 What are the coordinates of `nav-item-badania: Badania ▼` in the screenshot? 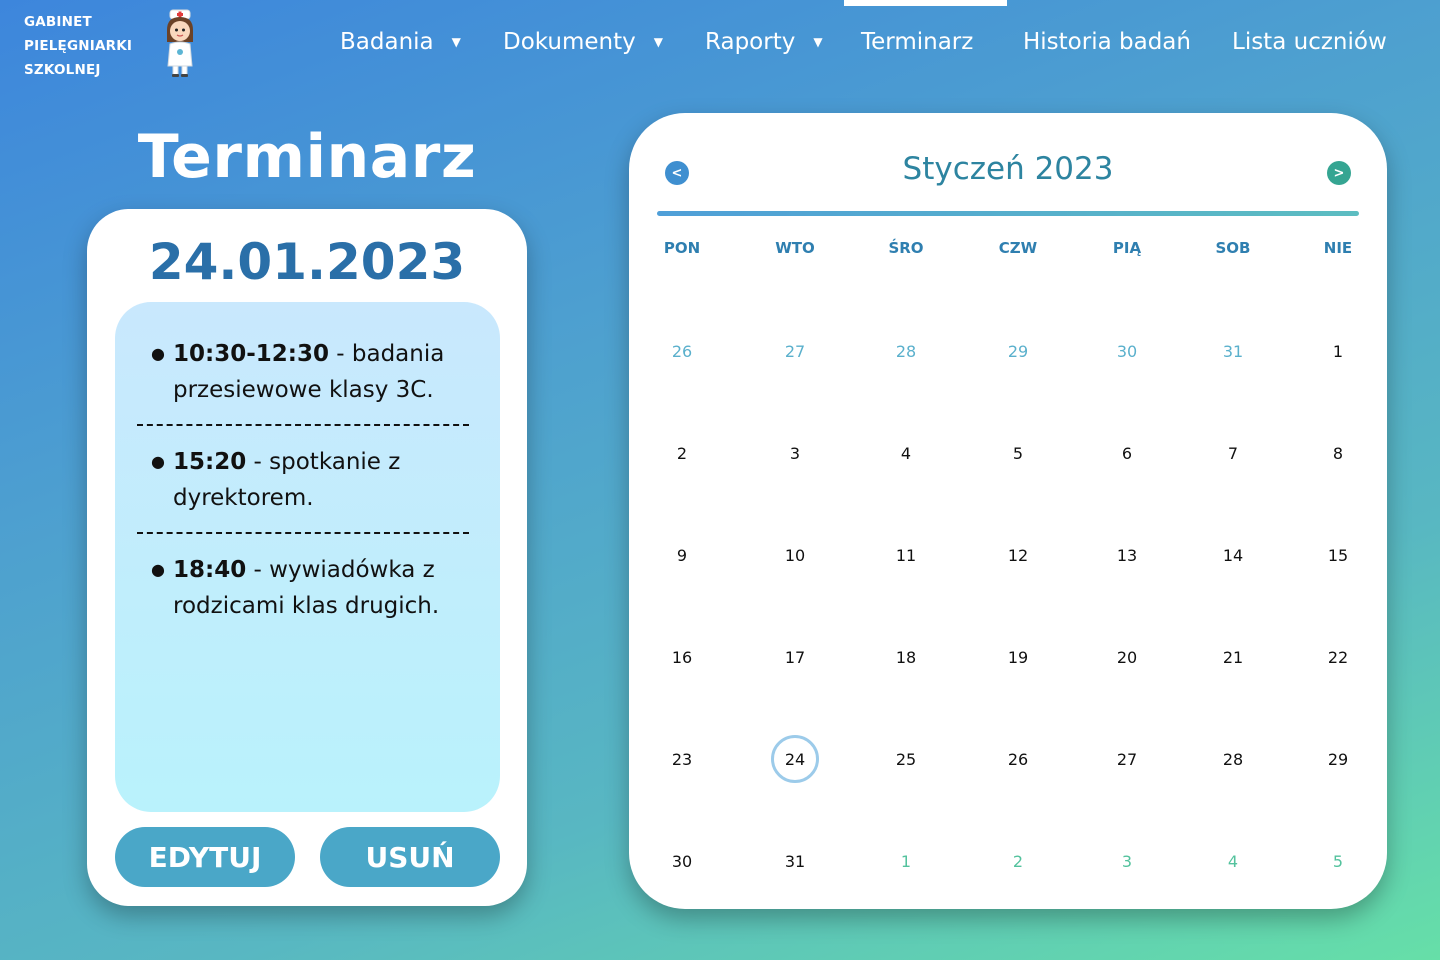 It's located at (400, 42).